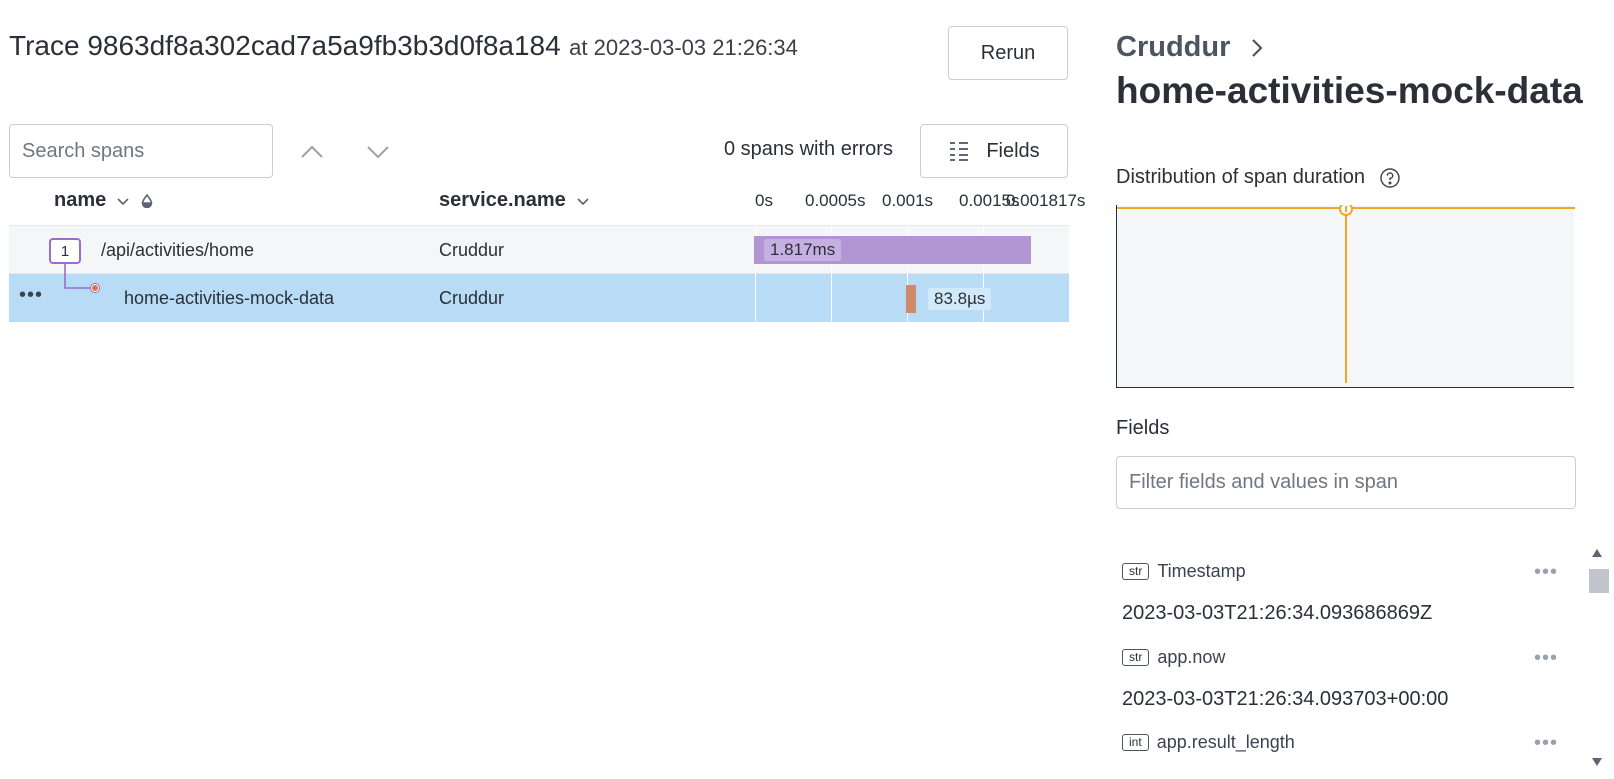 The height and width of the screenshot is (779, 1614). Describe the element at coordinates (1342, 571) in the screenshot. I see `field-row: str Timestamp` at that location.